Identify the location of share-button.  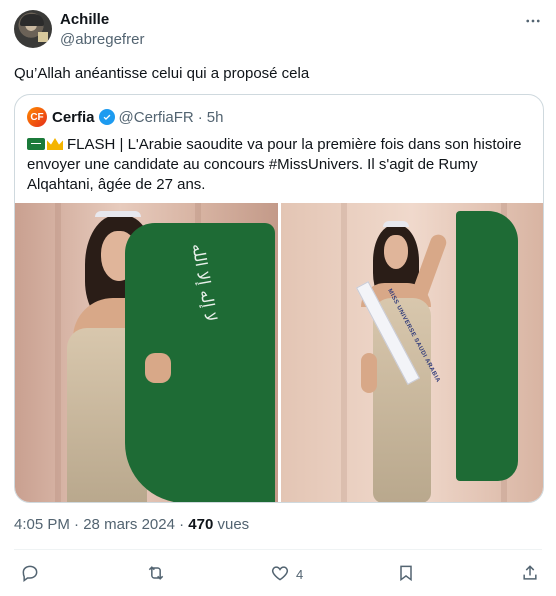
(530, 574).